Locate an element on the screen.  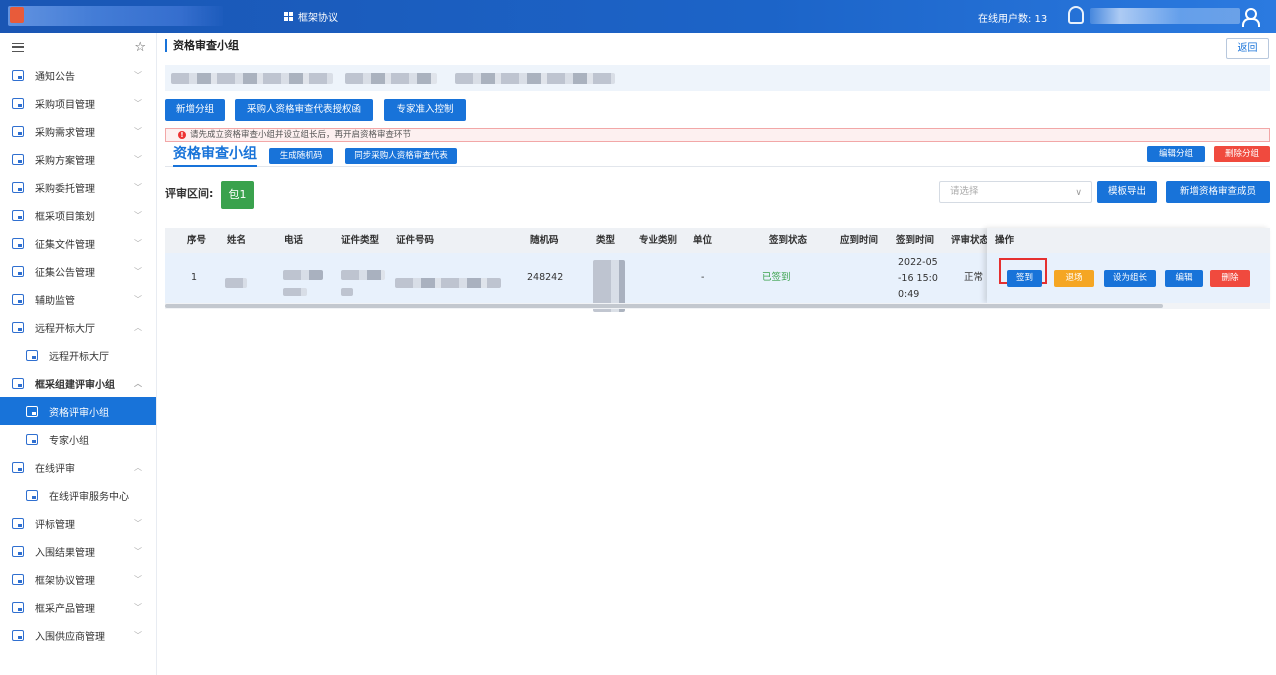
user-icon is located at coordinates (1251, 16).